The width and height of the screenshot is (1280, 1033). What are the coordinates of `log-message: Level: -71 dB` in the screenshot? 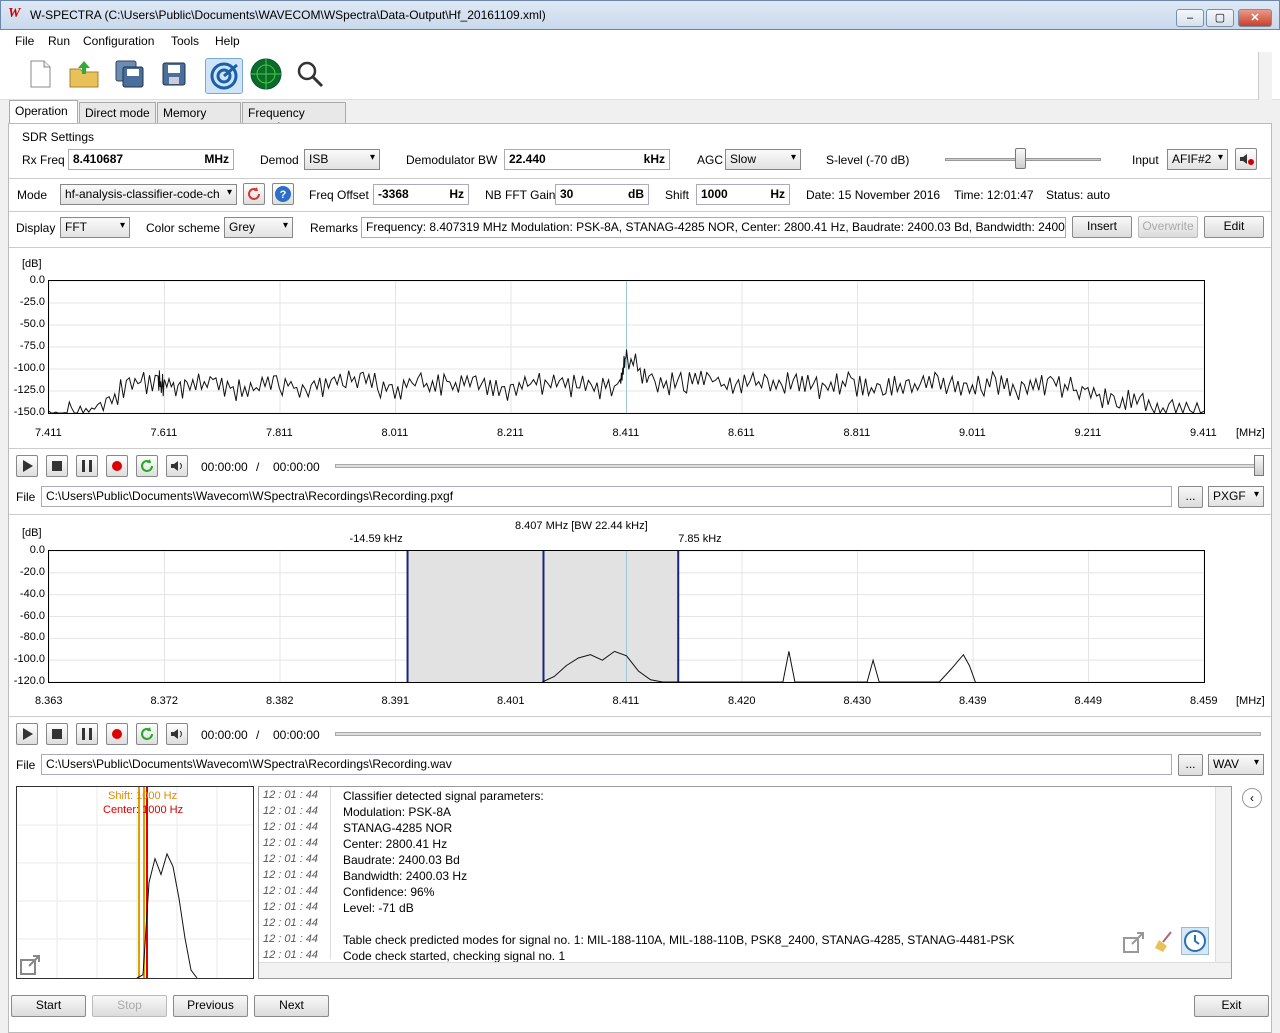 It's located at (378, 908).